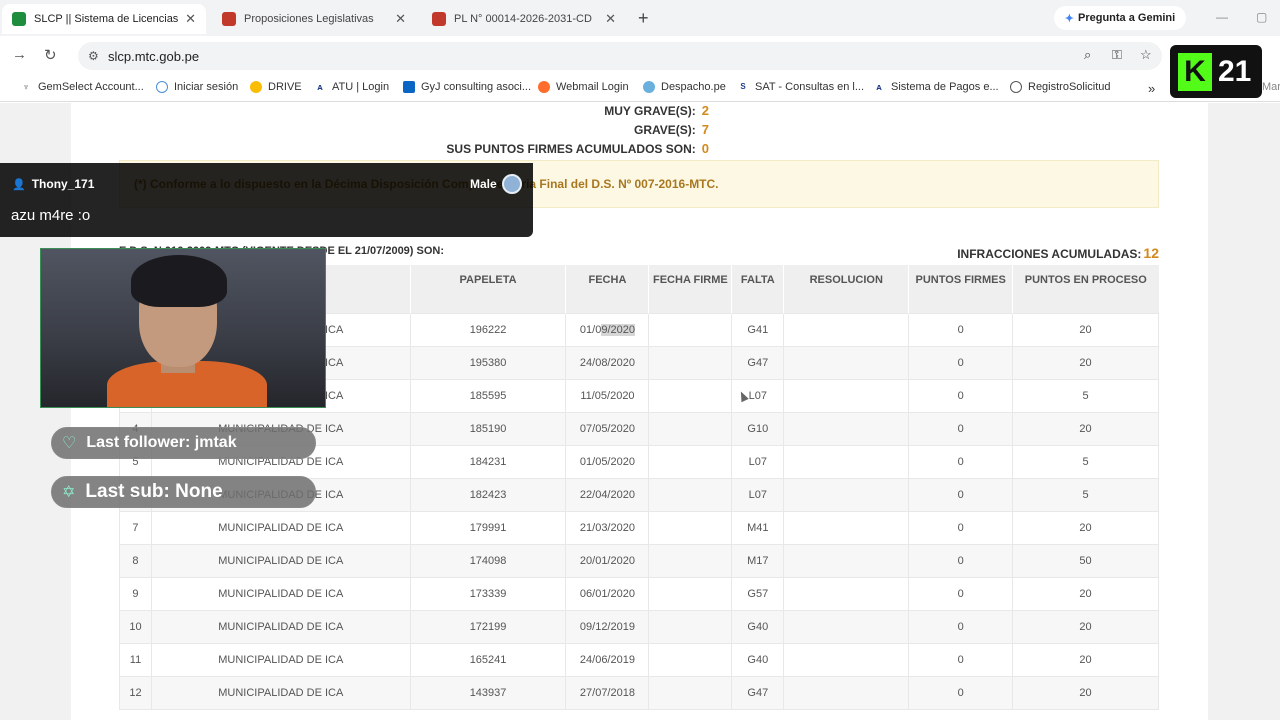 Image resolution: width=1280 pixels, height=720 pixels. I want to click on webmail-icon, so click(544, 87).